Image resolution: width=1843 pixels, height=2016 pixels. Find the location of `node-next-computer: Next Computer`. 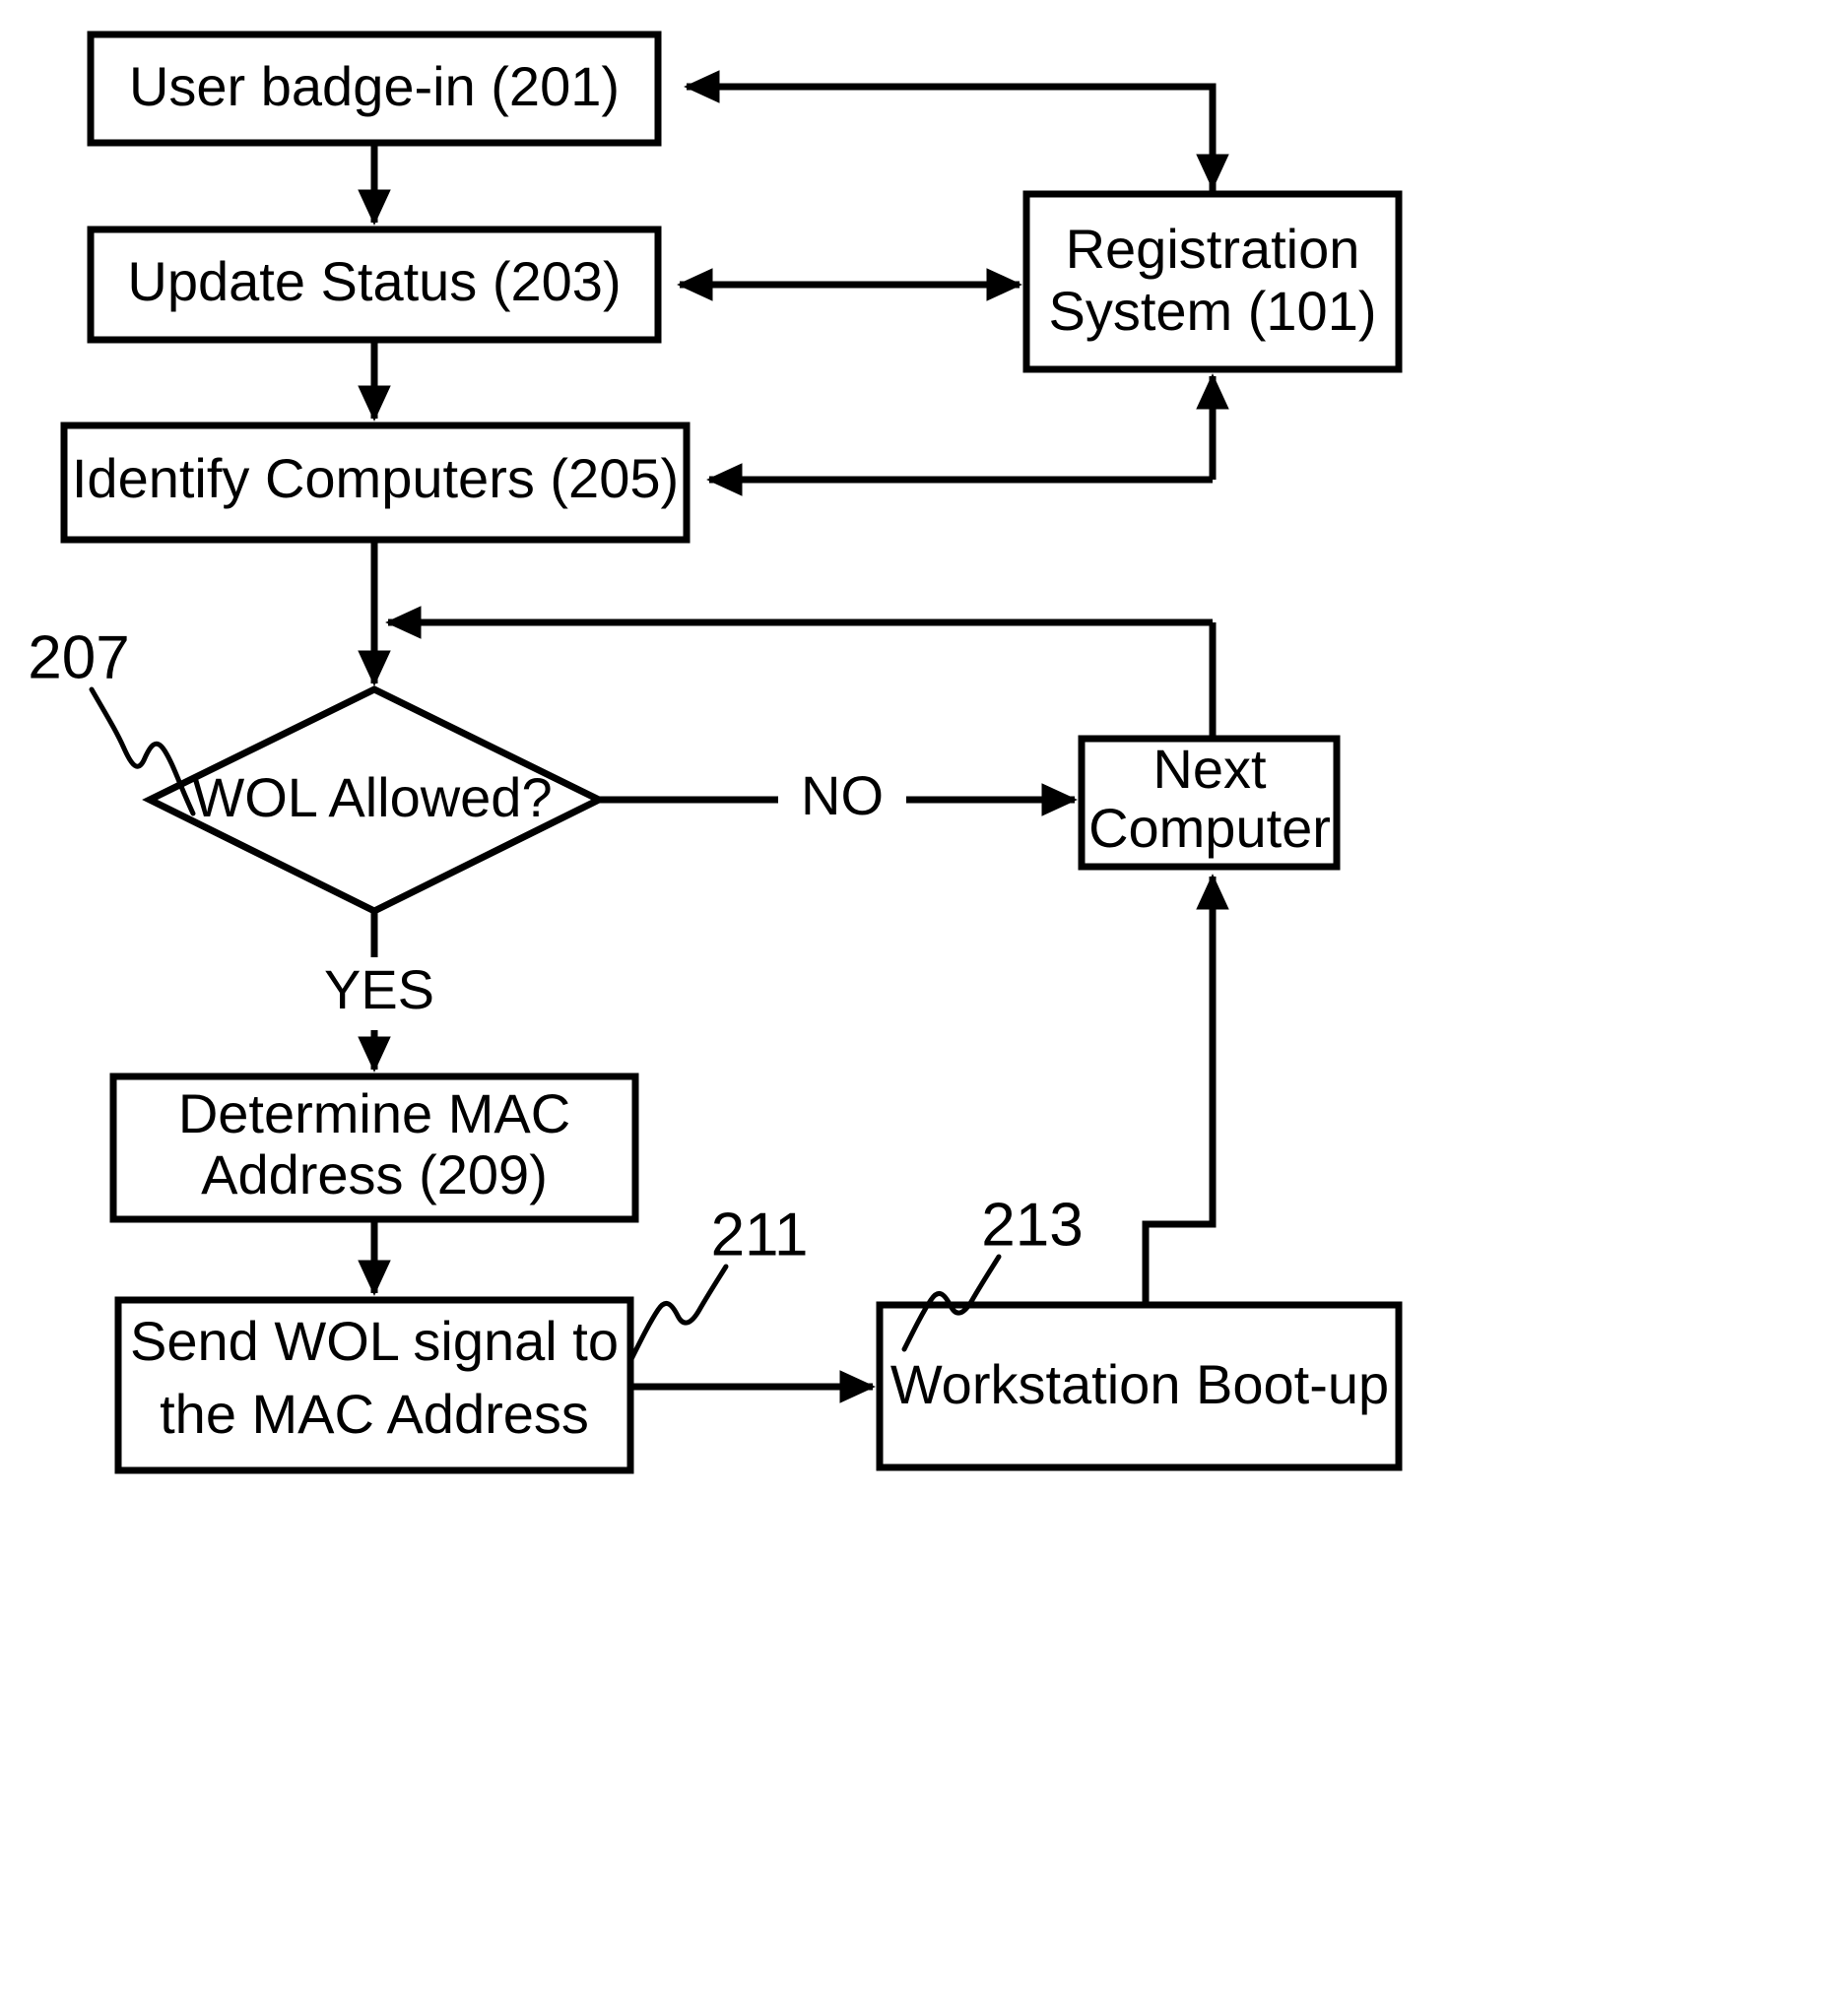

node-next-computer: Next Computer is located at coordinates (1209, 803).